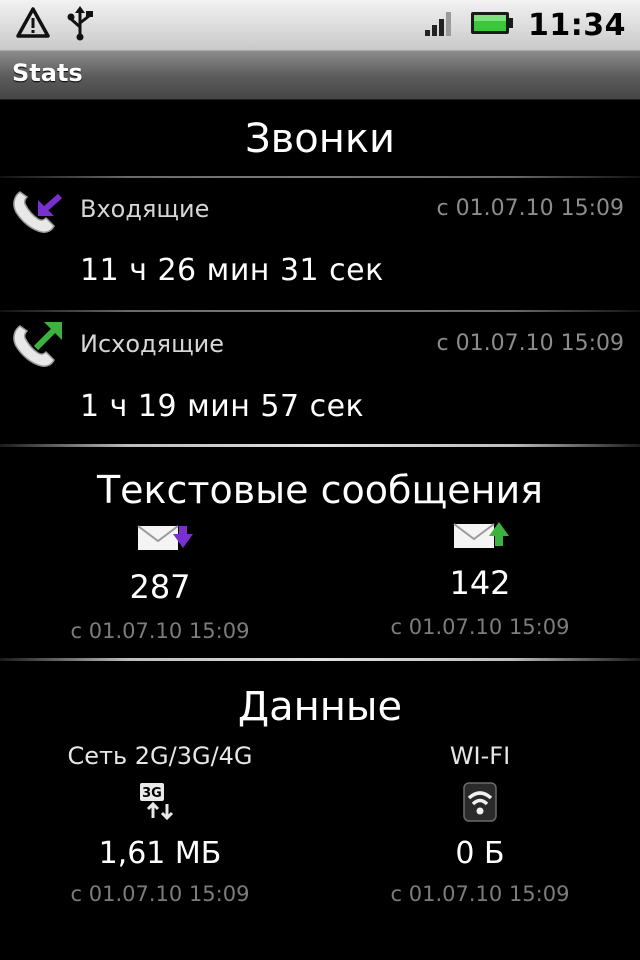 This screenshot has width=640, height=960. I want to click on wifi-data-since: с 01.07.10 15:09, so click(480, 894).